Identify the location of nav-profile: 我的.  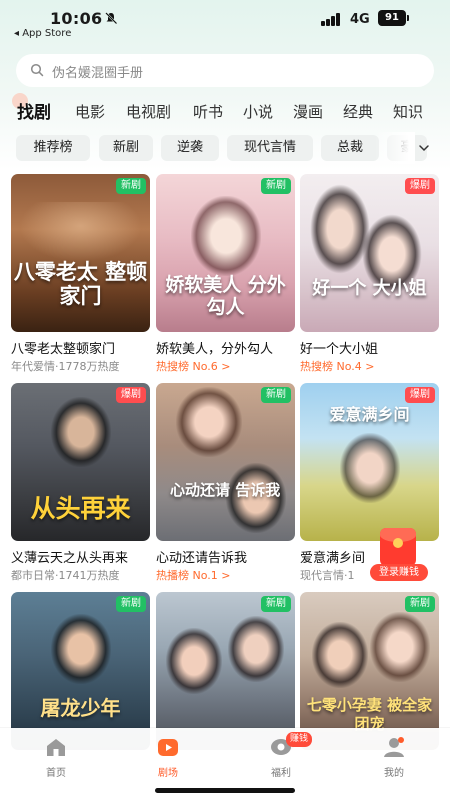
(394, 759).